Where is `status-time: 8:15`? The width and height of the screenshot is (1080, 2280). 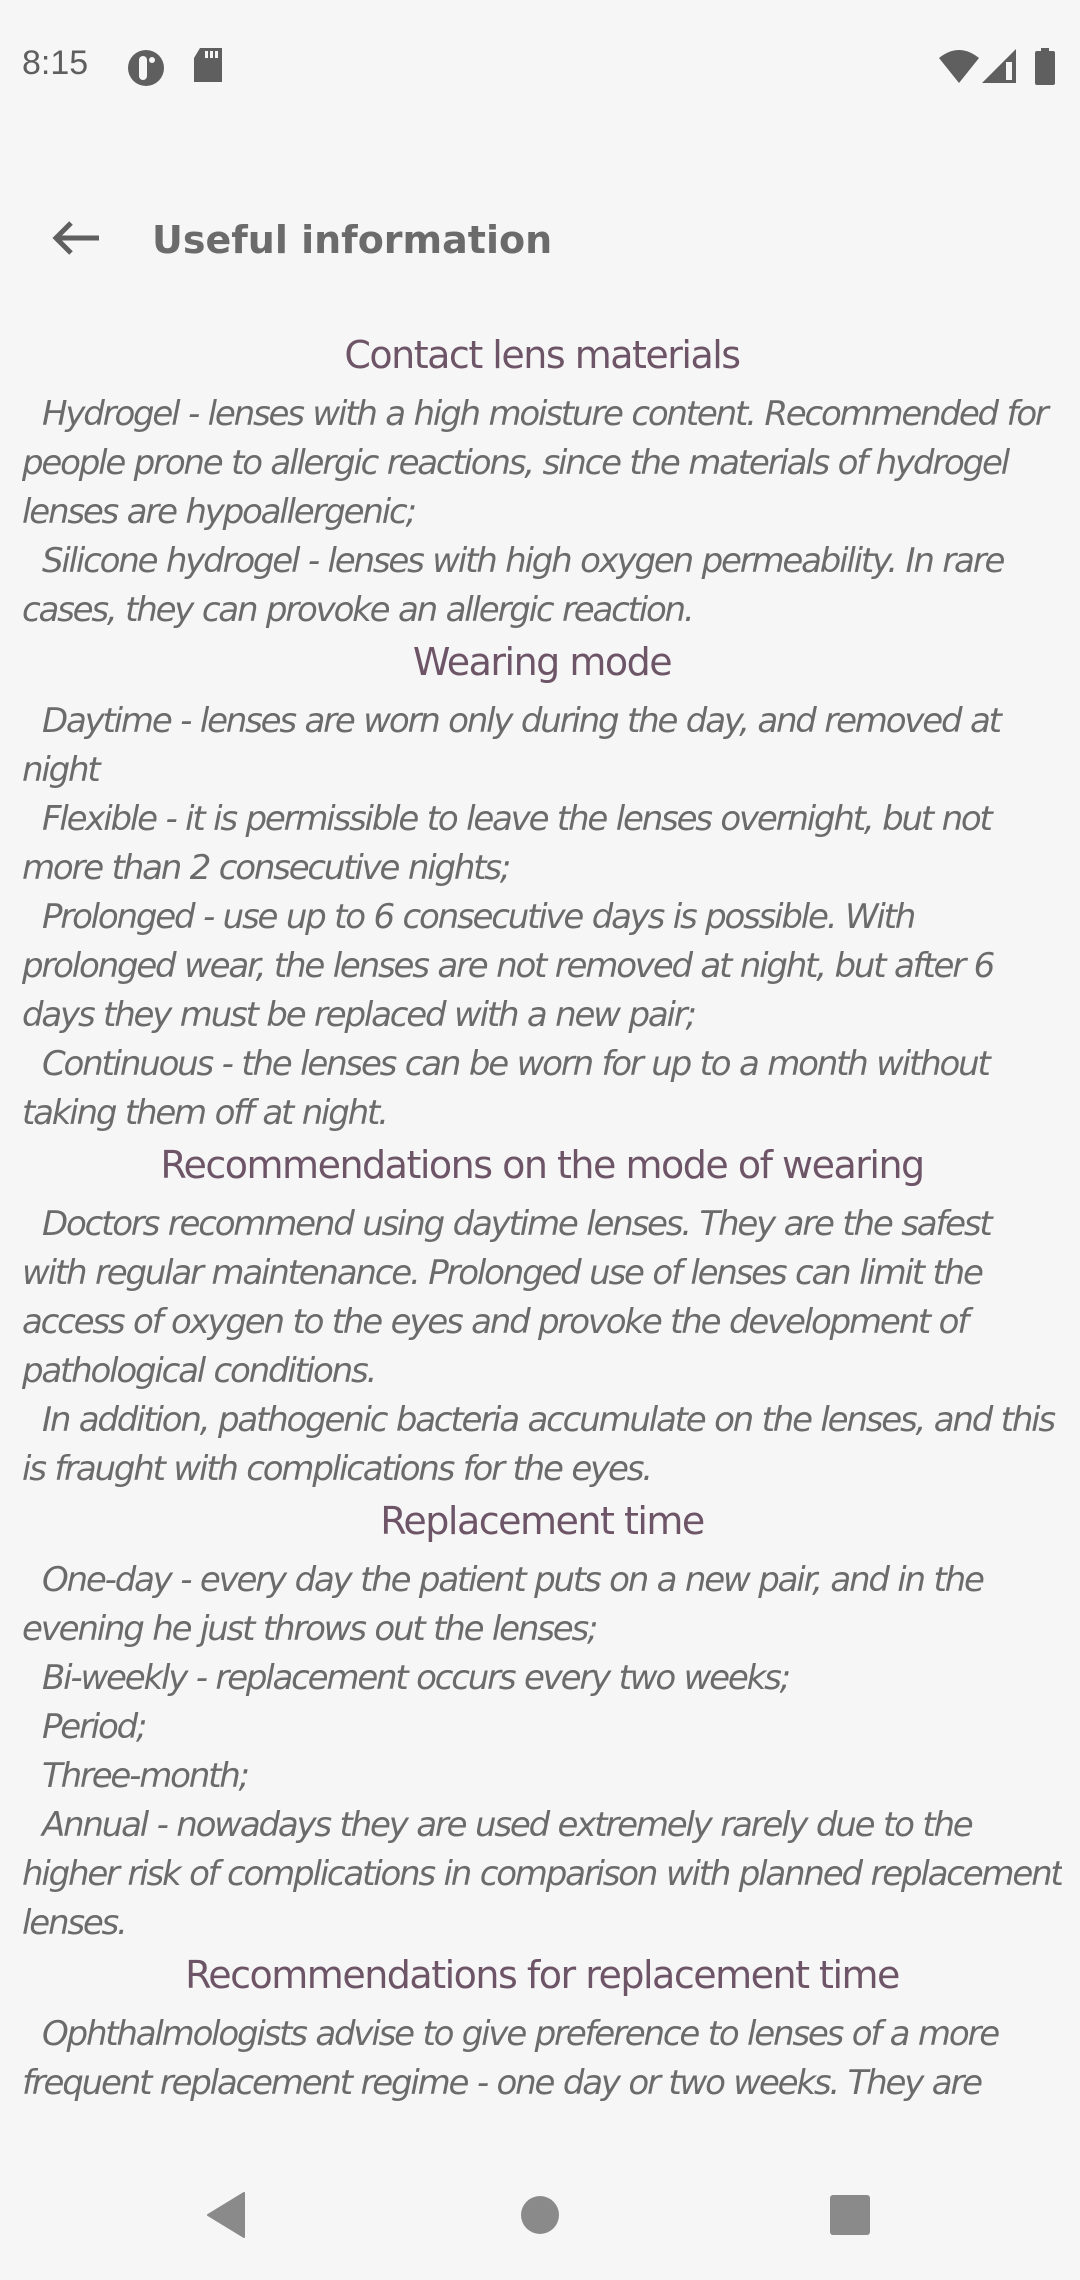 status-time: 8:15 is located at coordinates (55, 63).